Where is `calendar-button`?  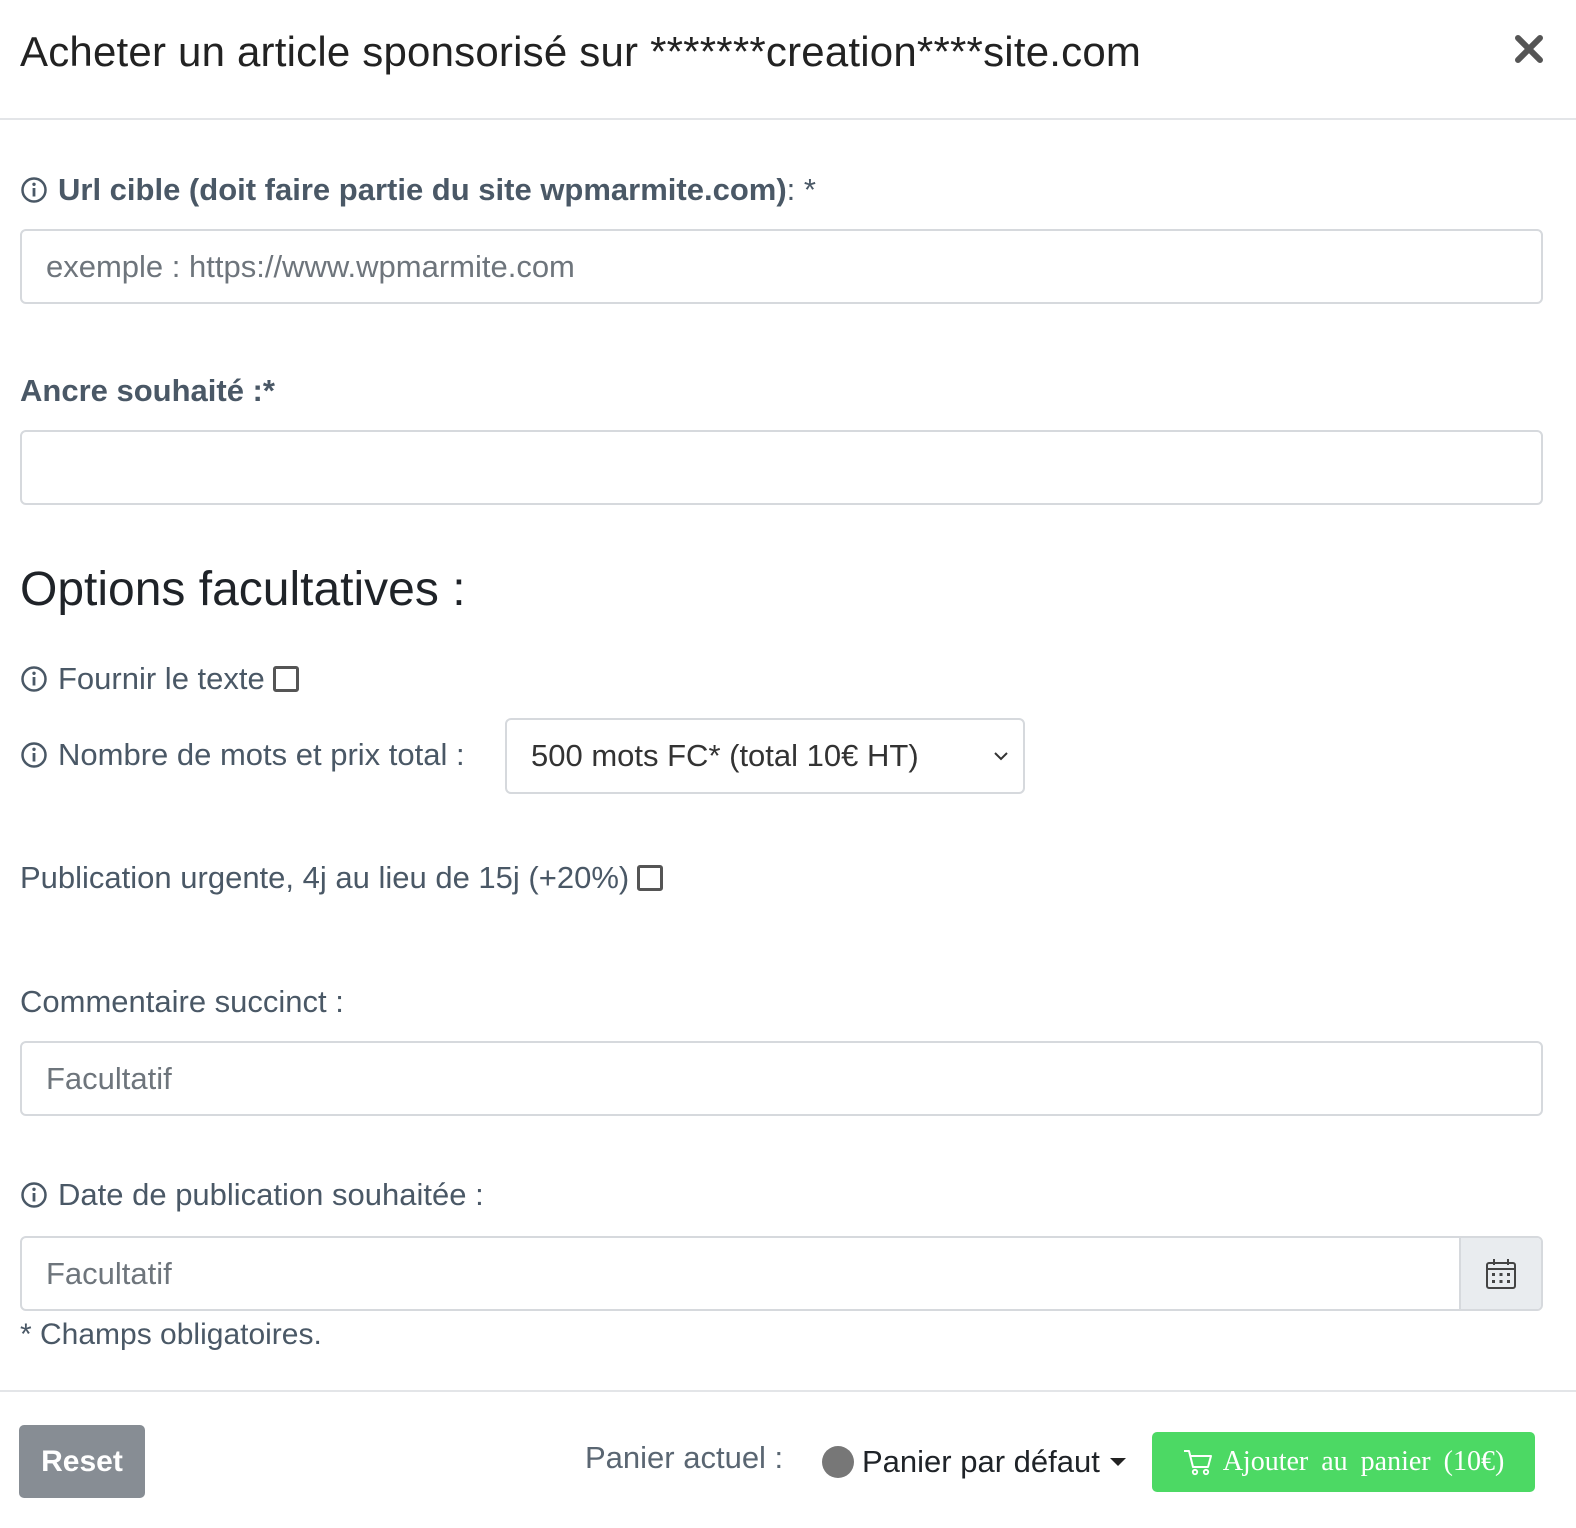
calendar-button is located at coordinates (1500, 1273).